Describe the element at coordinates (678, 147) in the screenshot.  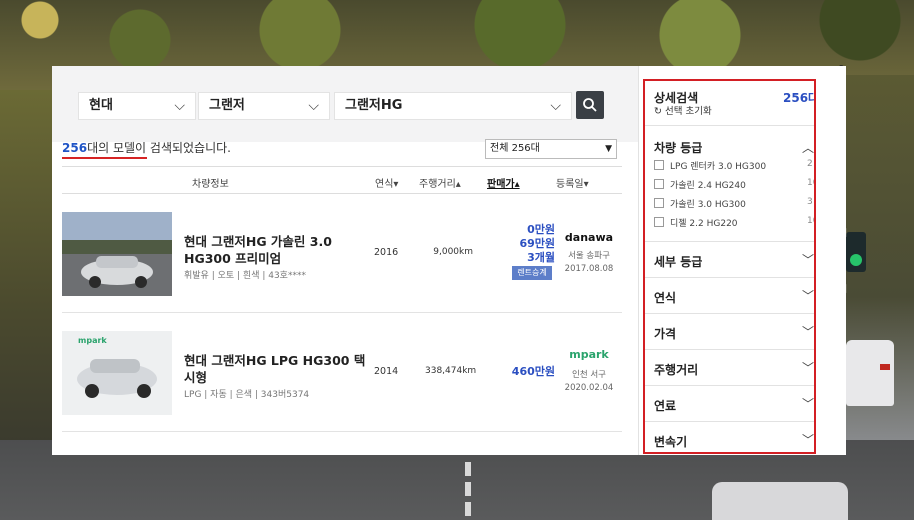
I see `grade-section-title: 차량 등급` at that location.